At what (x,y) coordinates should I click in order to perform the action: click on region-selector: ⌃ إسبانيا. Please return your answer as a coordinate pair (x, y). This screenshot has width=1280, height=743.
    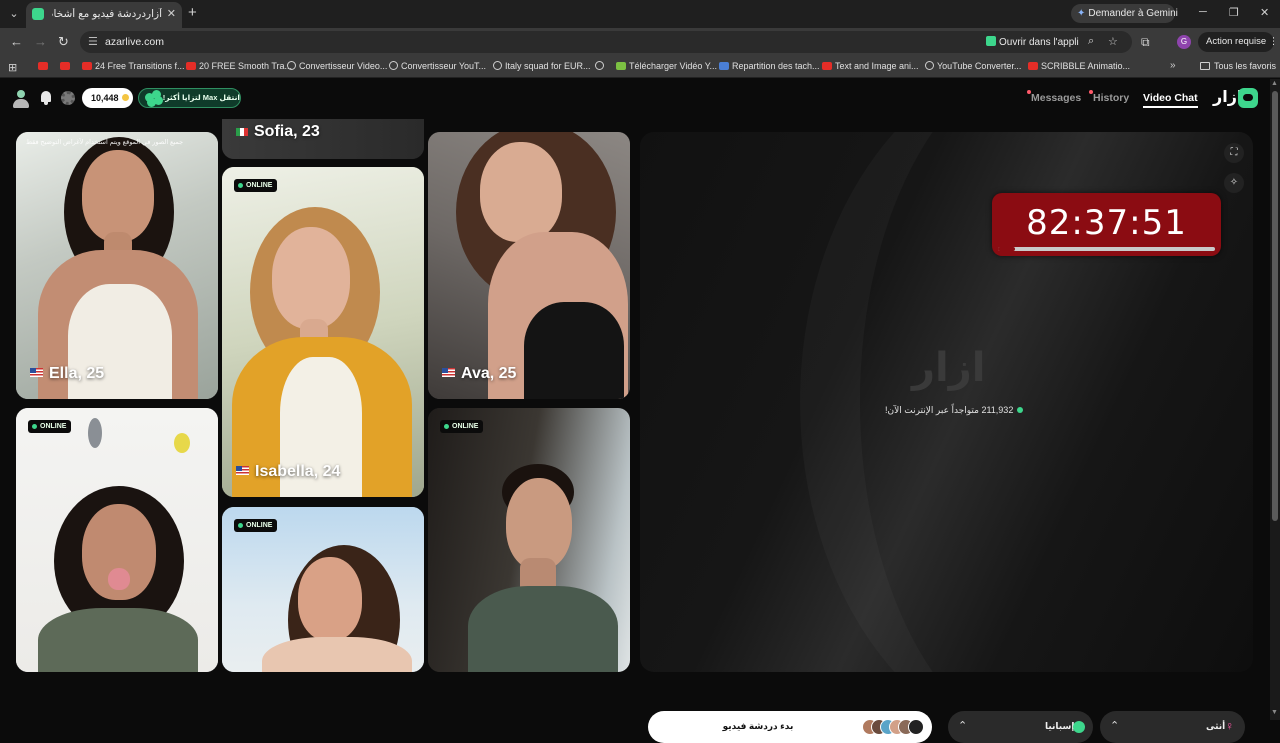
    Looking at the image, I should click on (1020, 727).